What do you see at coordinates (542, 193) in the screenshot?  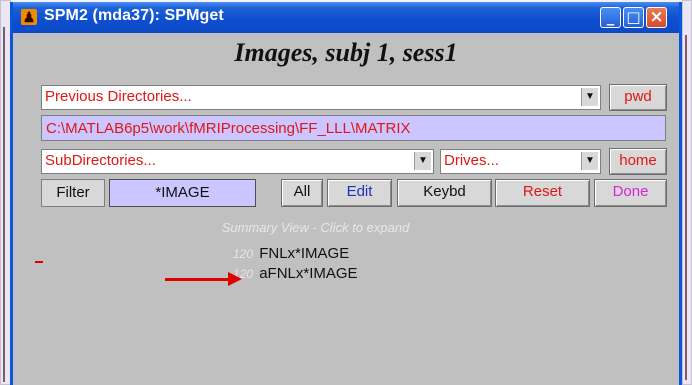 I see `reset-button: Reset` at bounding box center [542, 193].